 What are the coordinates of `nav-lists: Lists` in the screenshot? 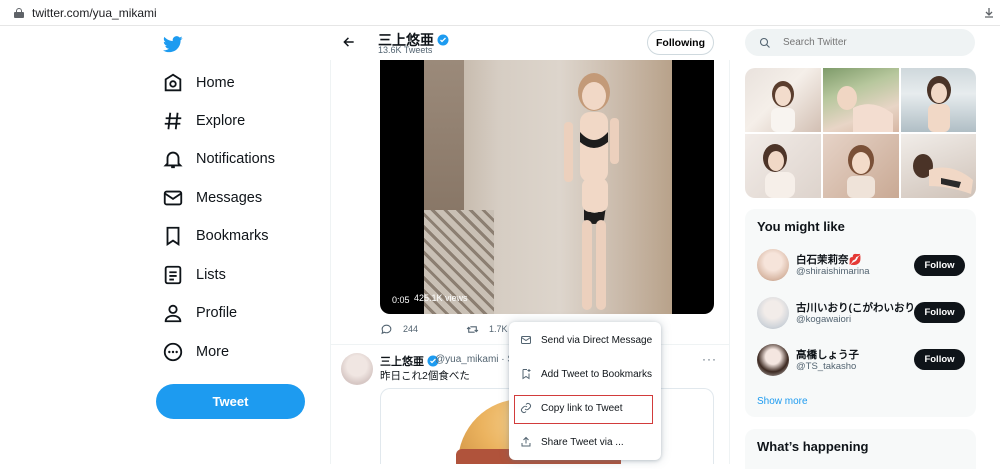 It's located at (193, 275).